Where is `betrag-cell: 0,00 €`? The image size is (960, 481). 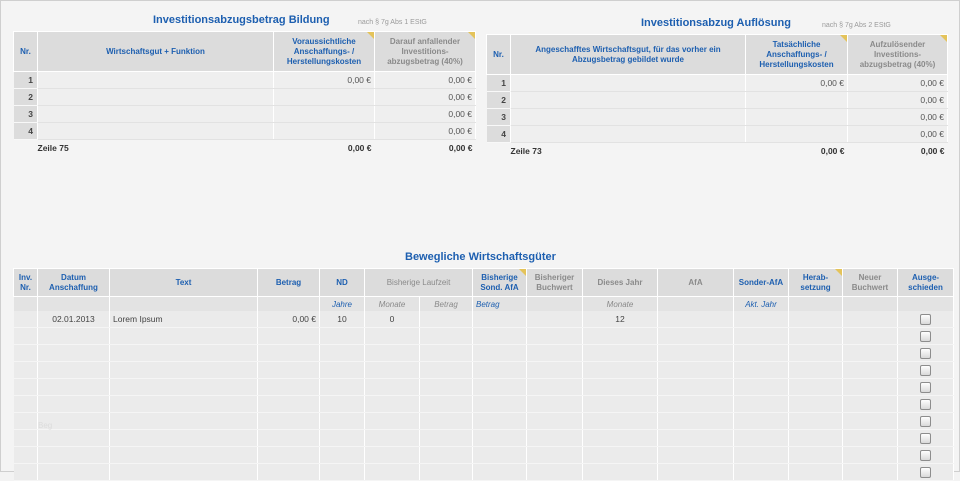
betrag-cell: 0,00 € is located at coordinates (288, 319).